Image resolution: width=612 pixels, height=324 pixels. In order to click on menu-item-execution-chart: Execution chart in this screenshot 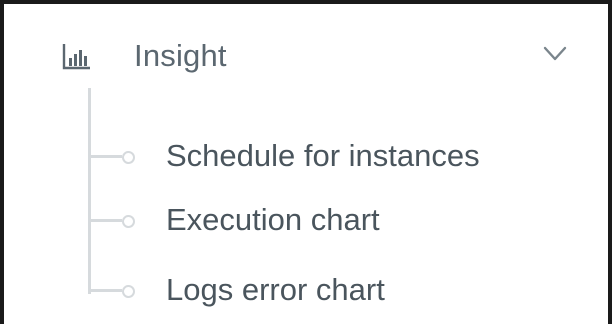, I will do `click(328, 222)`.